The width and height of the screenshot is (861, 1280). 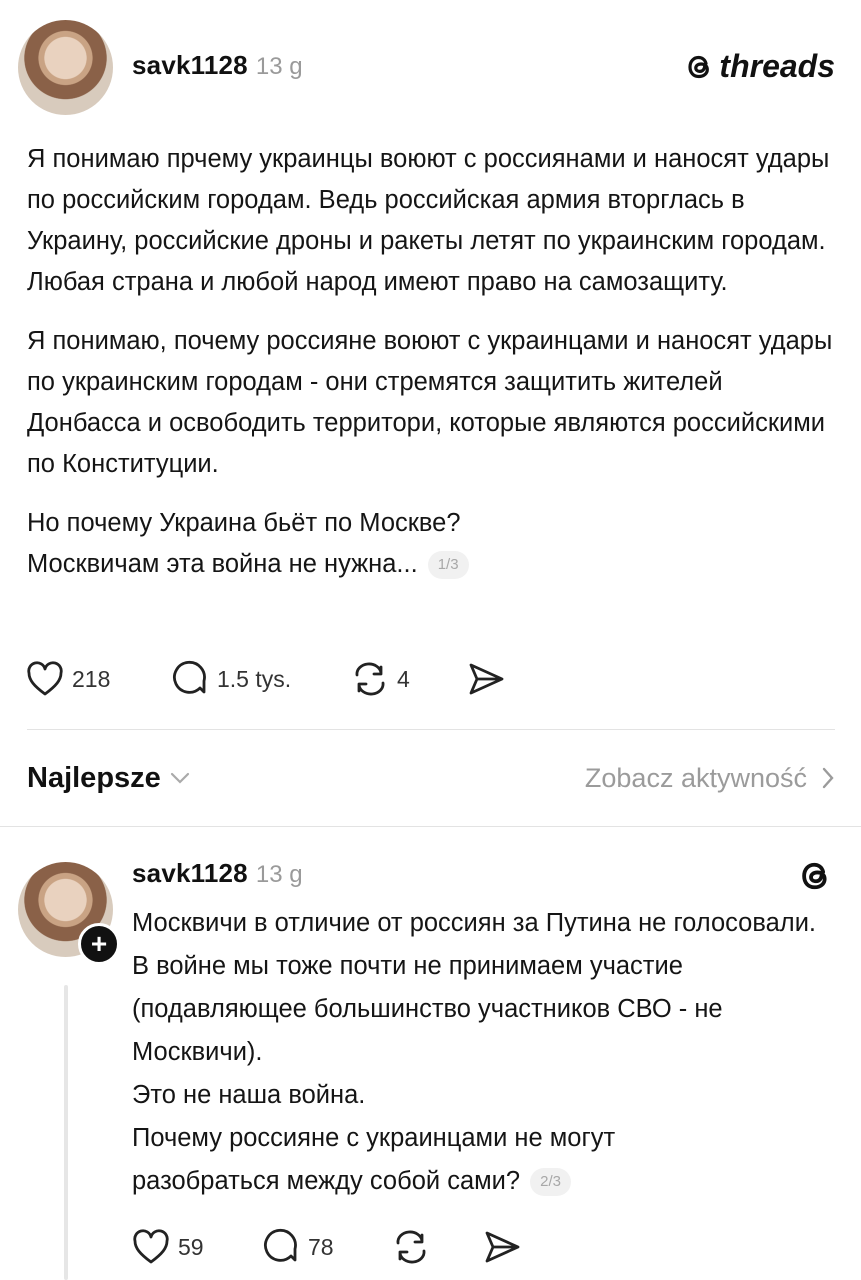 What do you see at coordinates (66, 1132) in the screenshot?
I see `thread-line` at bounding box center [66, 1132].